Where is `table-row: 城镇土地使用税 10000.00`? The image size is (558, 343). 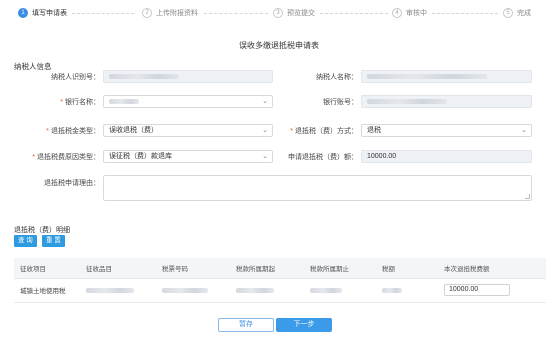 table-row: 城镇土地使用税 10000.00 is located at coordinates (280, 290).